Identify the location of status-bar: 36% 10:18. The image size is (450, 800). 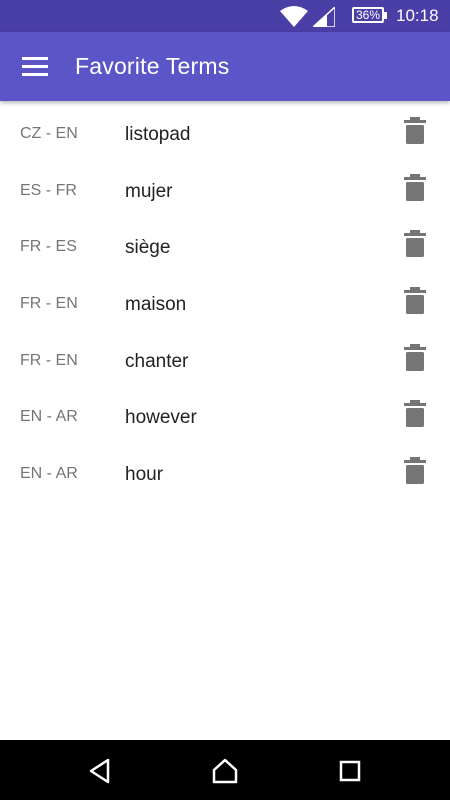
(225, 16).